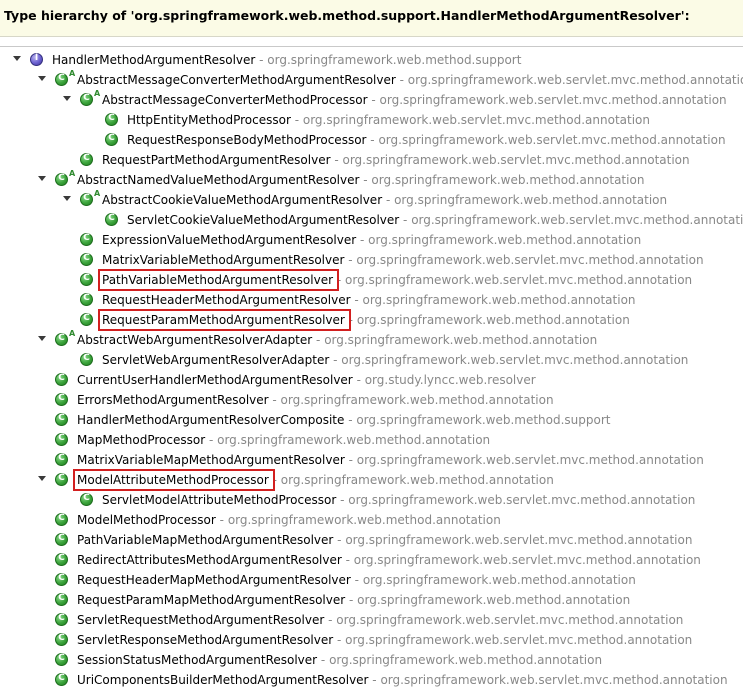  I want to click on type-name: RequestHeaderMethodArgumentResolver, so click(226, 300).